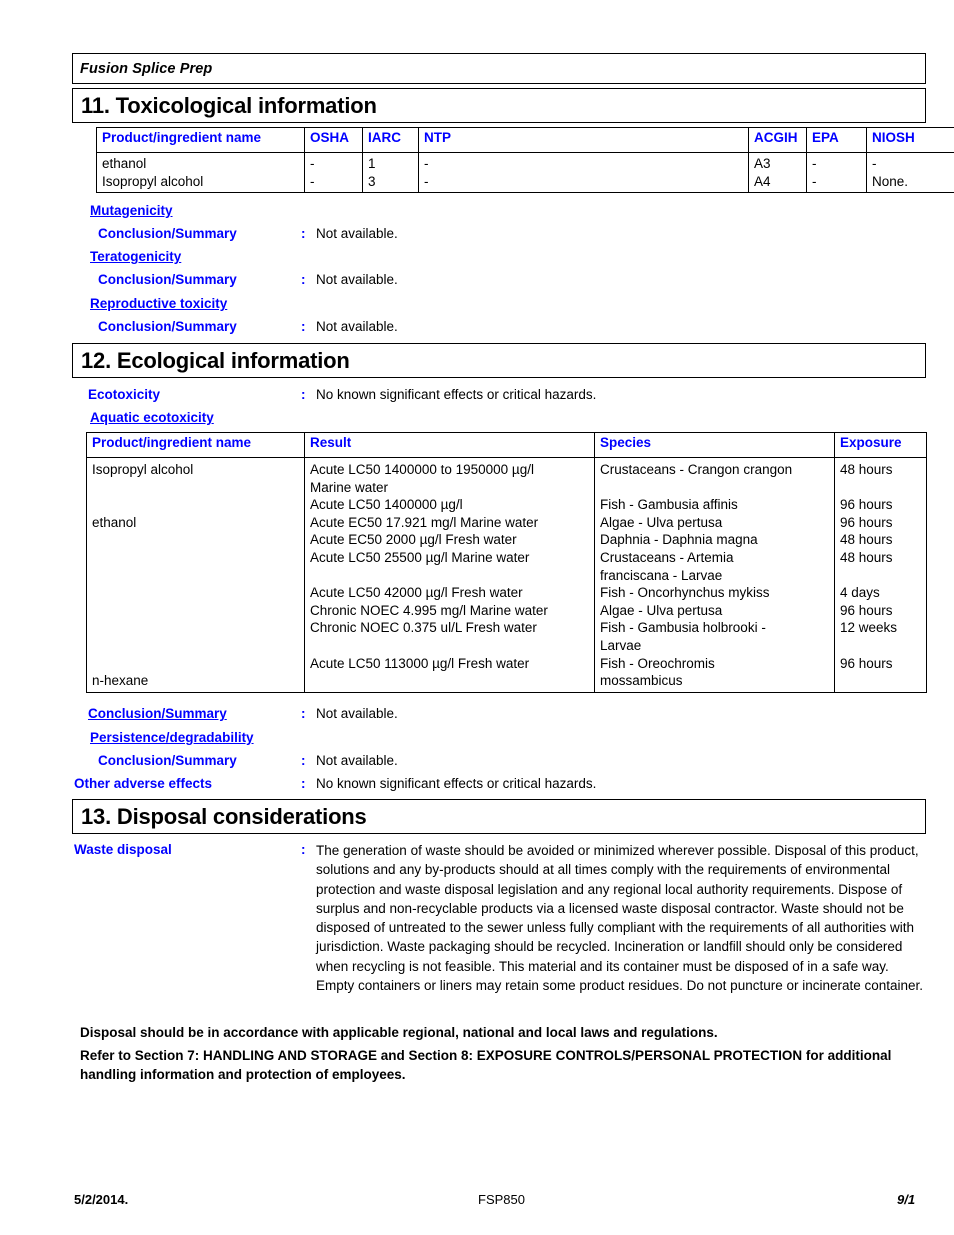 The image size is (954, 1235). Describe the element at coordinates (525, 172) in the screenshot. I see `table-row: ethanol Isopropyl alcohol - - 1 3 - - A3` at that location.